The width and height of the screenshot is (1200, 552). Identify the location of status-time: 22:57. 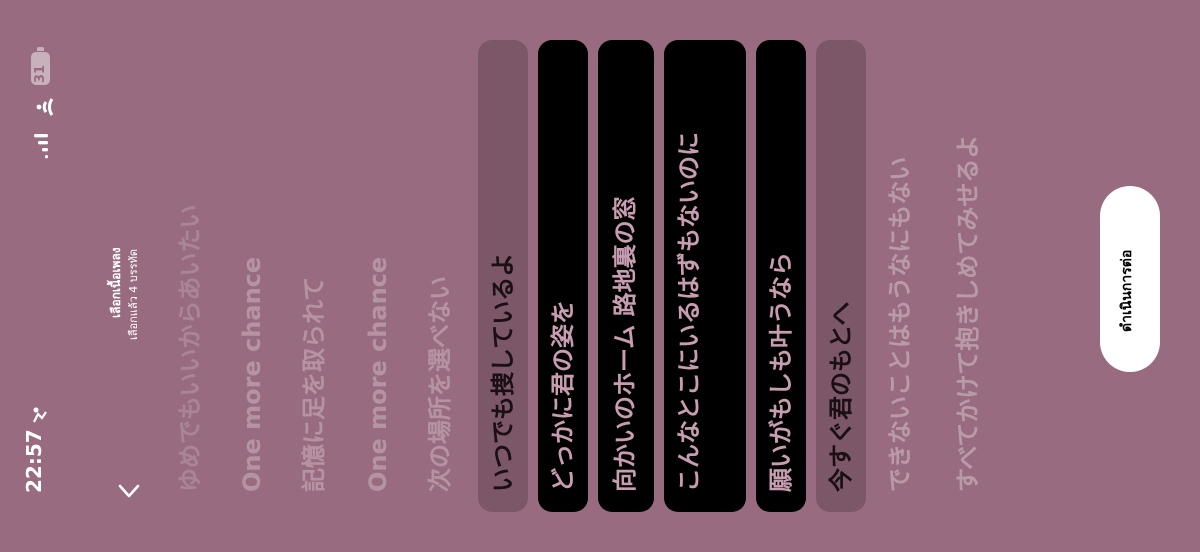
(34, 461).